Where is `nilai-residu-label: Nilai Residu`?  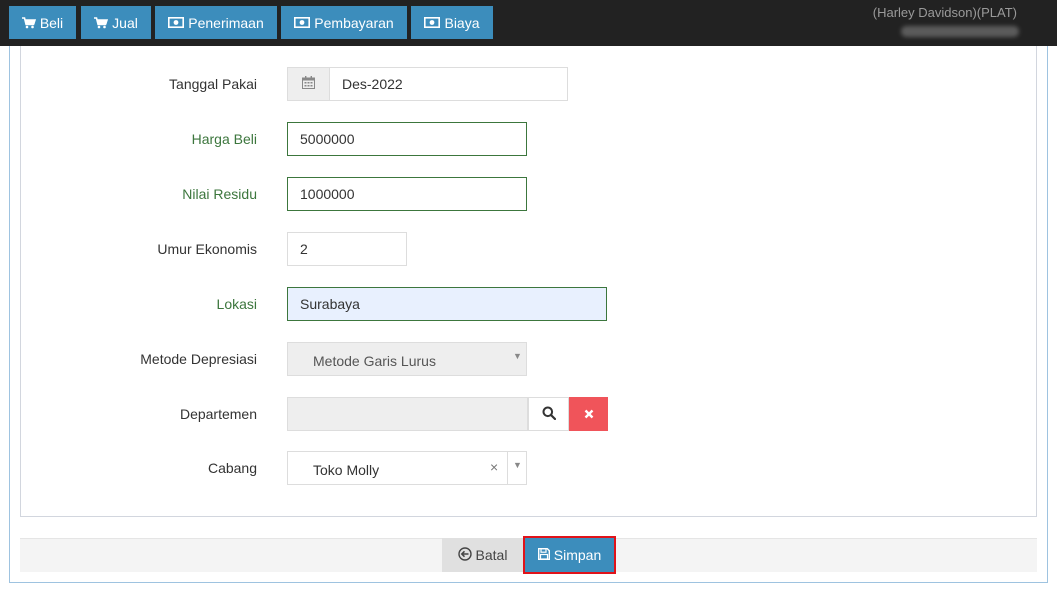
nilai-residu-label: Nilai Residu is located at coordinates (219, 194).